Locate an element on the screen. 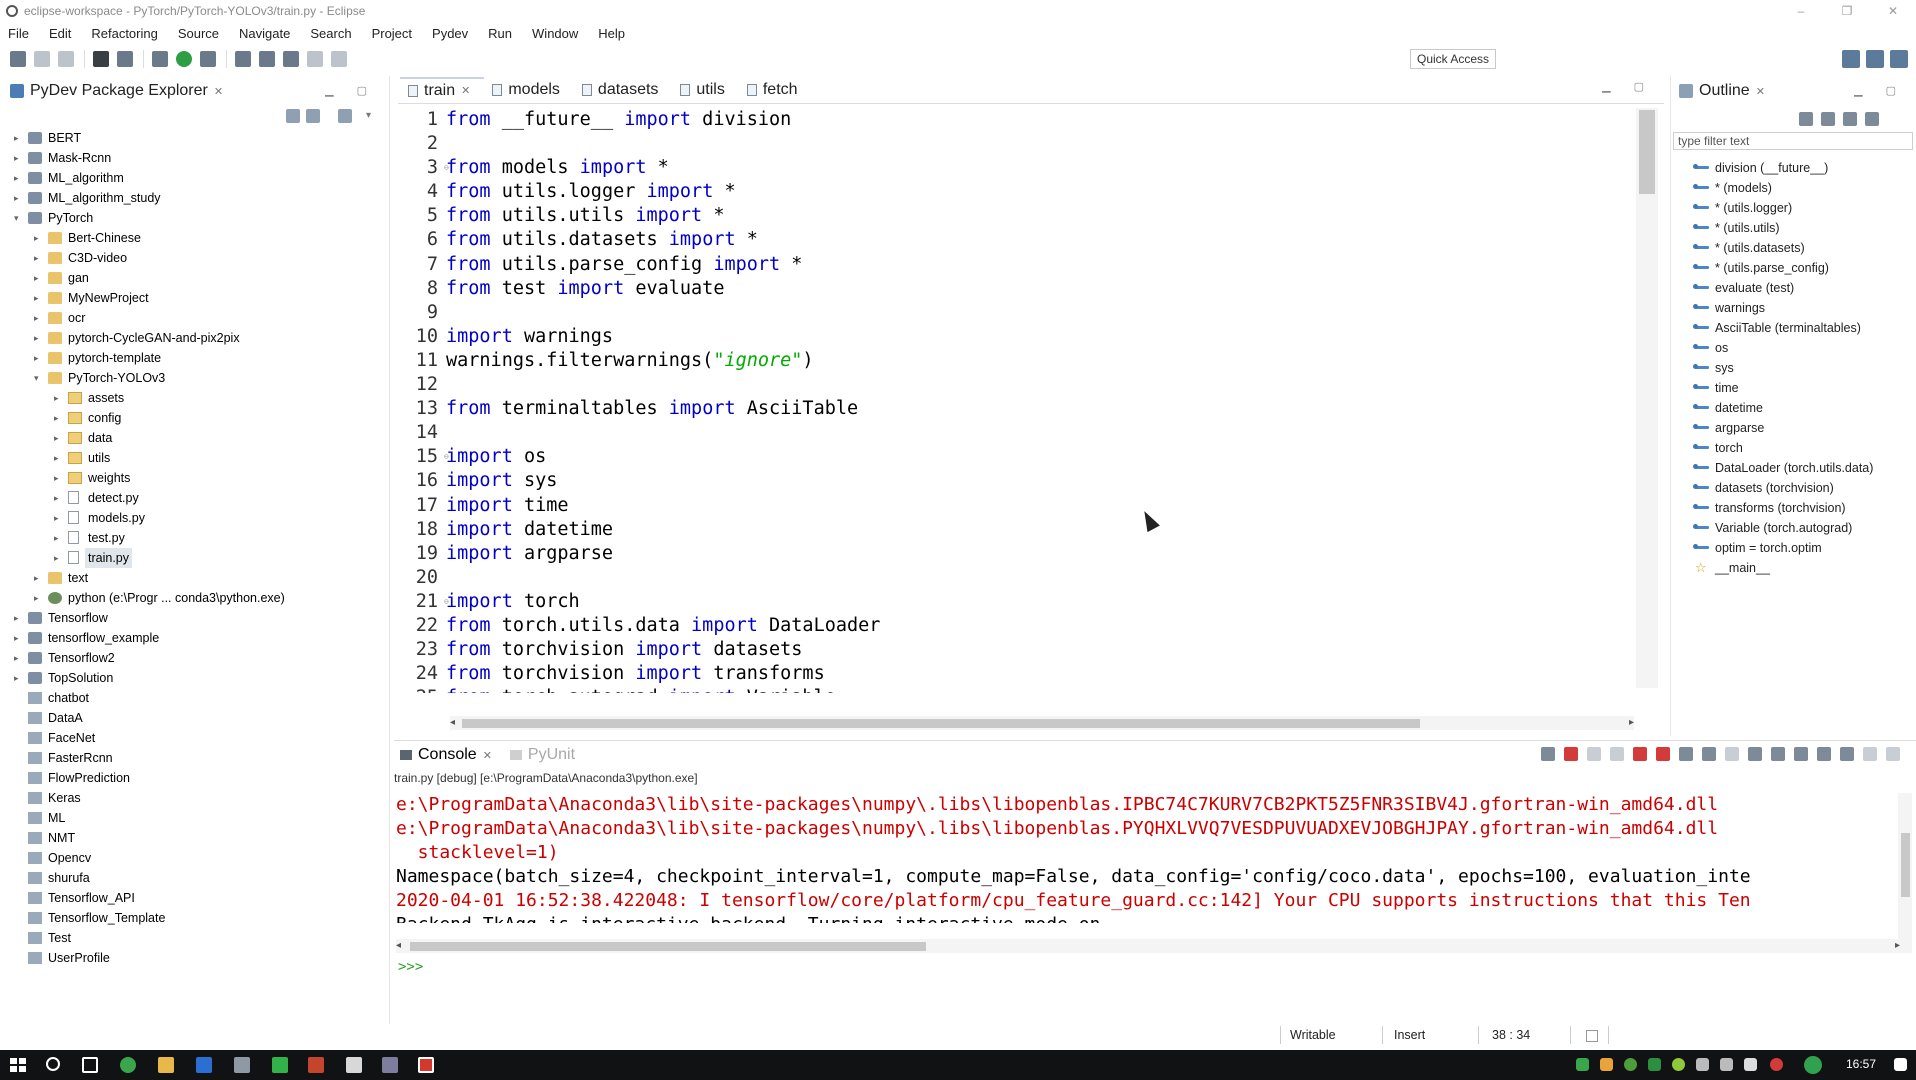  outline-filter-input: type filter text is located at coordinates (1793, 141).